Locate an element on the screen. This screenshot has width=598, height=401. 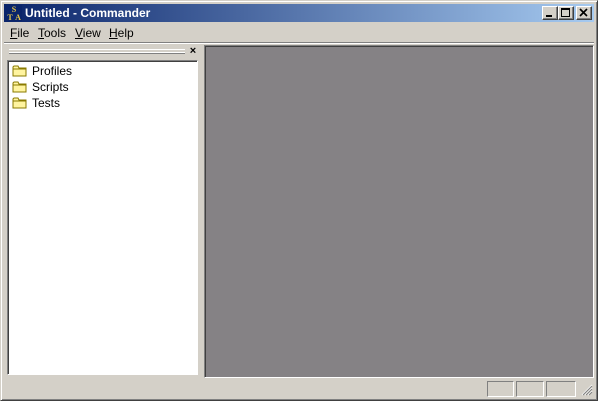
menu-help: Help is located at coordinates (121, 33).